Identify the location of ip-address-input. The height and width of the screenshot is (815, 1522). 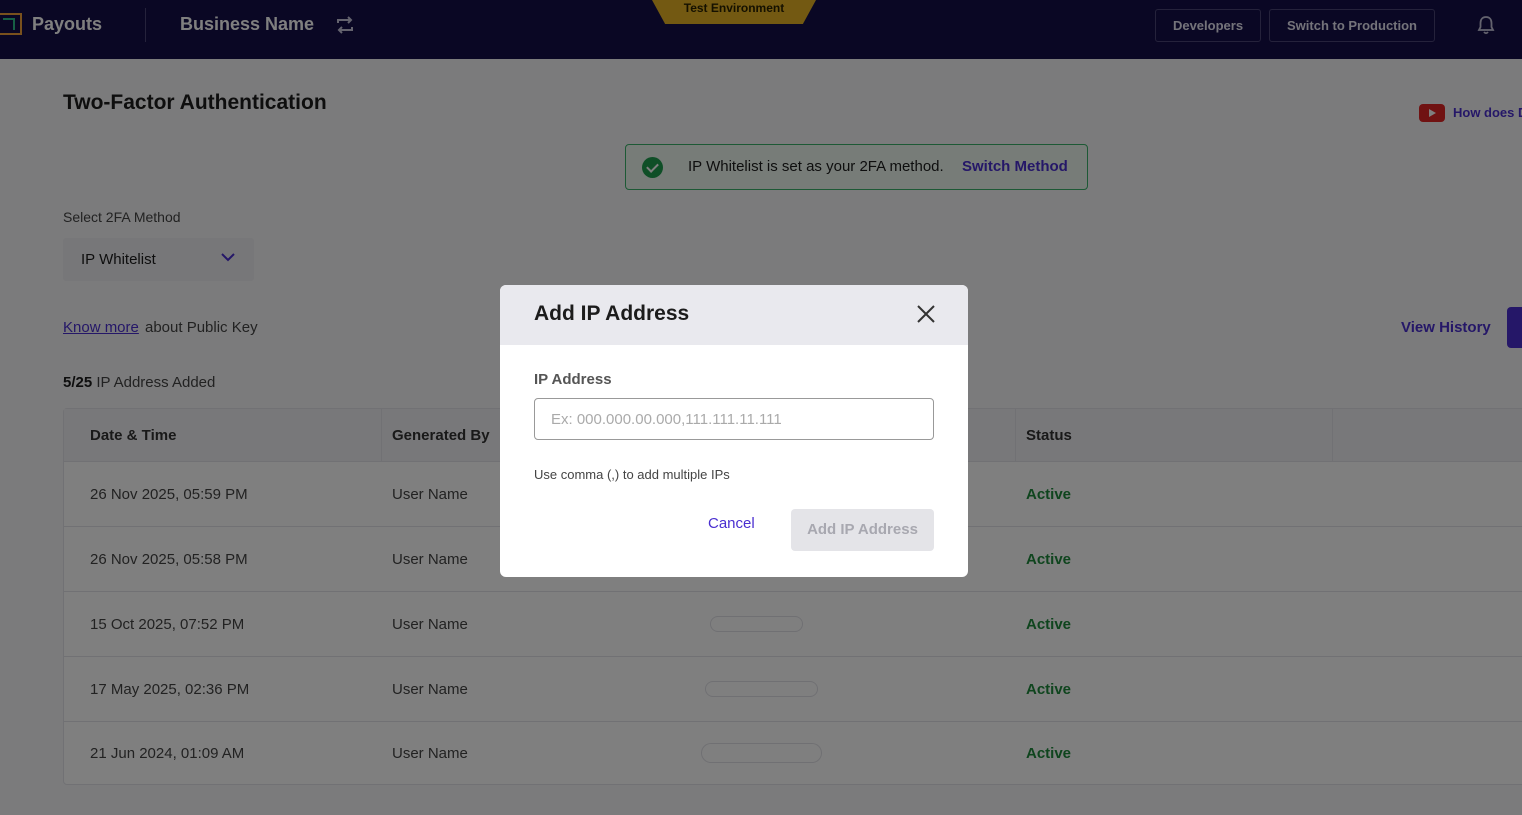
(734, 419).